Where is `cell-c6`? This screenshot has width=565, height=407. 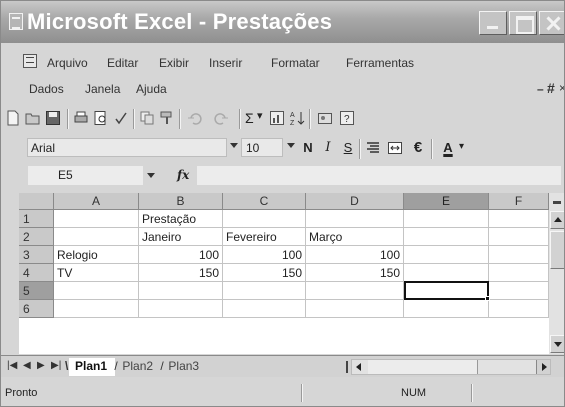 cell-c6 is located at coordinates (264, 309).